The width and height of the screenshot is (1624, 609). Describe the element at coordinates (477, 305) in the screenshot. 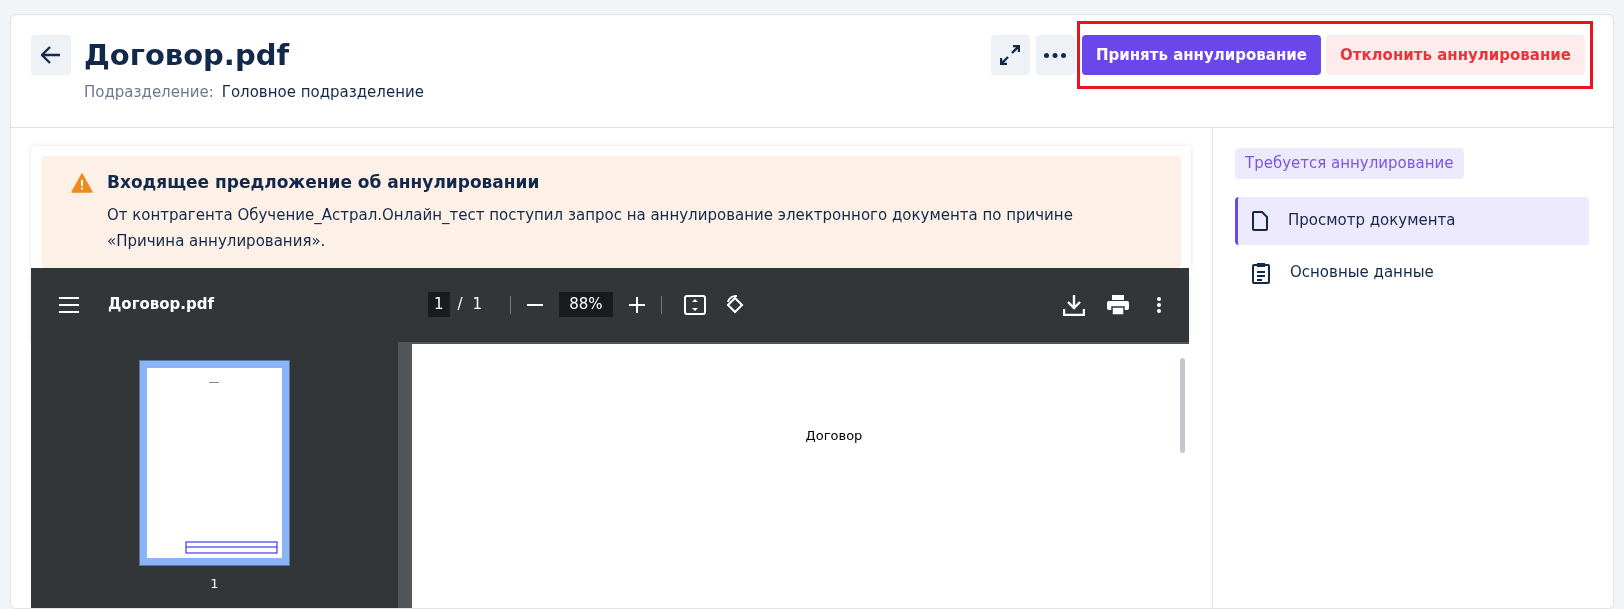

I see `page-total: 1` at that location.